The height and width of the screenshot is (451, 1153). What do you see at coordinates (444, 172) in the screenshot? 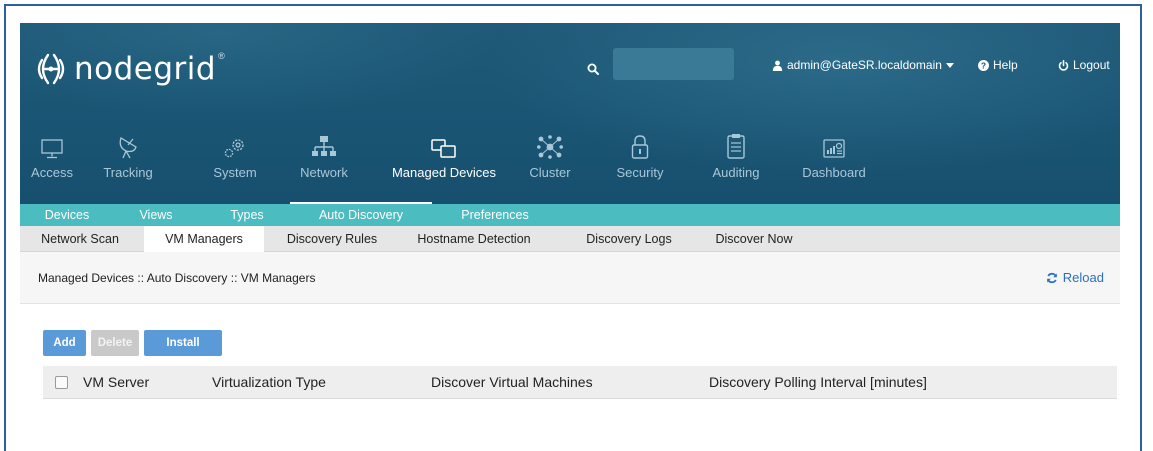
I see `nav-label: Managed Devices` at bounding box center [444, 172].